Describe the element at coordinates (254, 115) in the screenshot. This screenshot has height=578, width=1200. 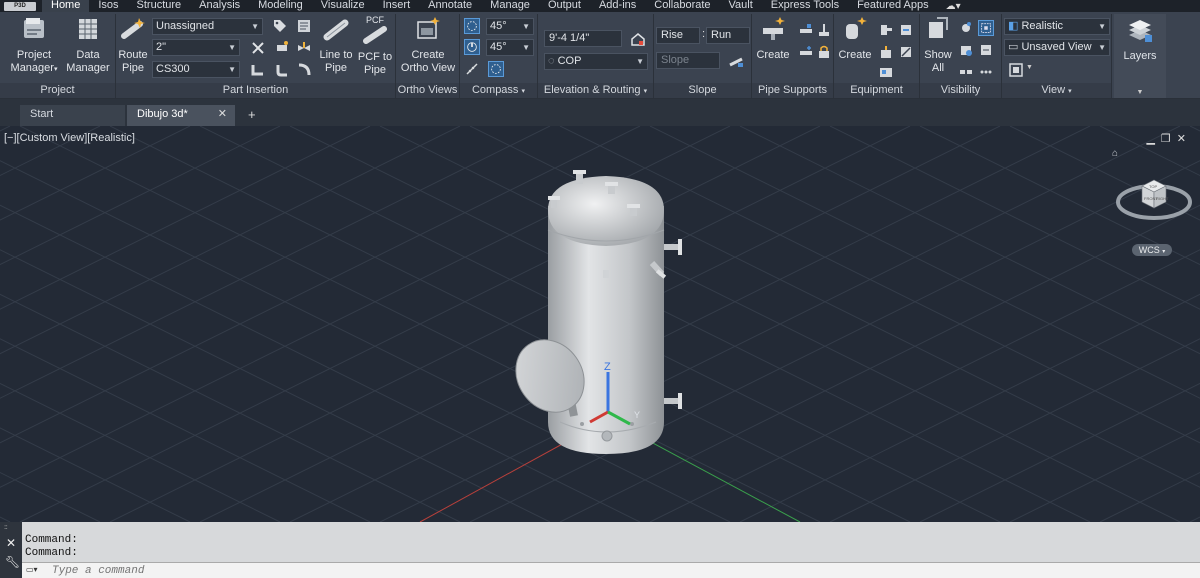
I see `new-tab-button: +` at that location.